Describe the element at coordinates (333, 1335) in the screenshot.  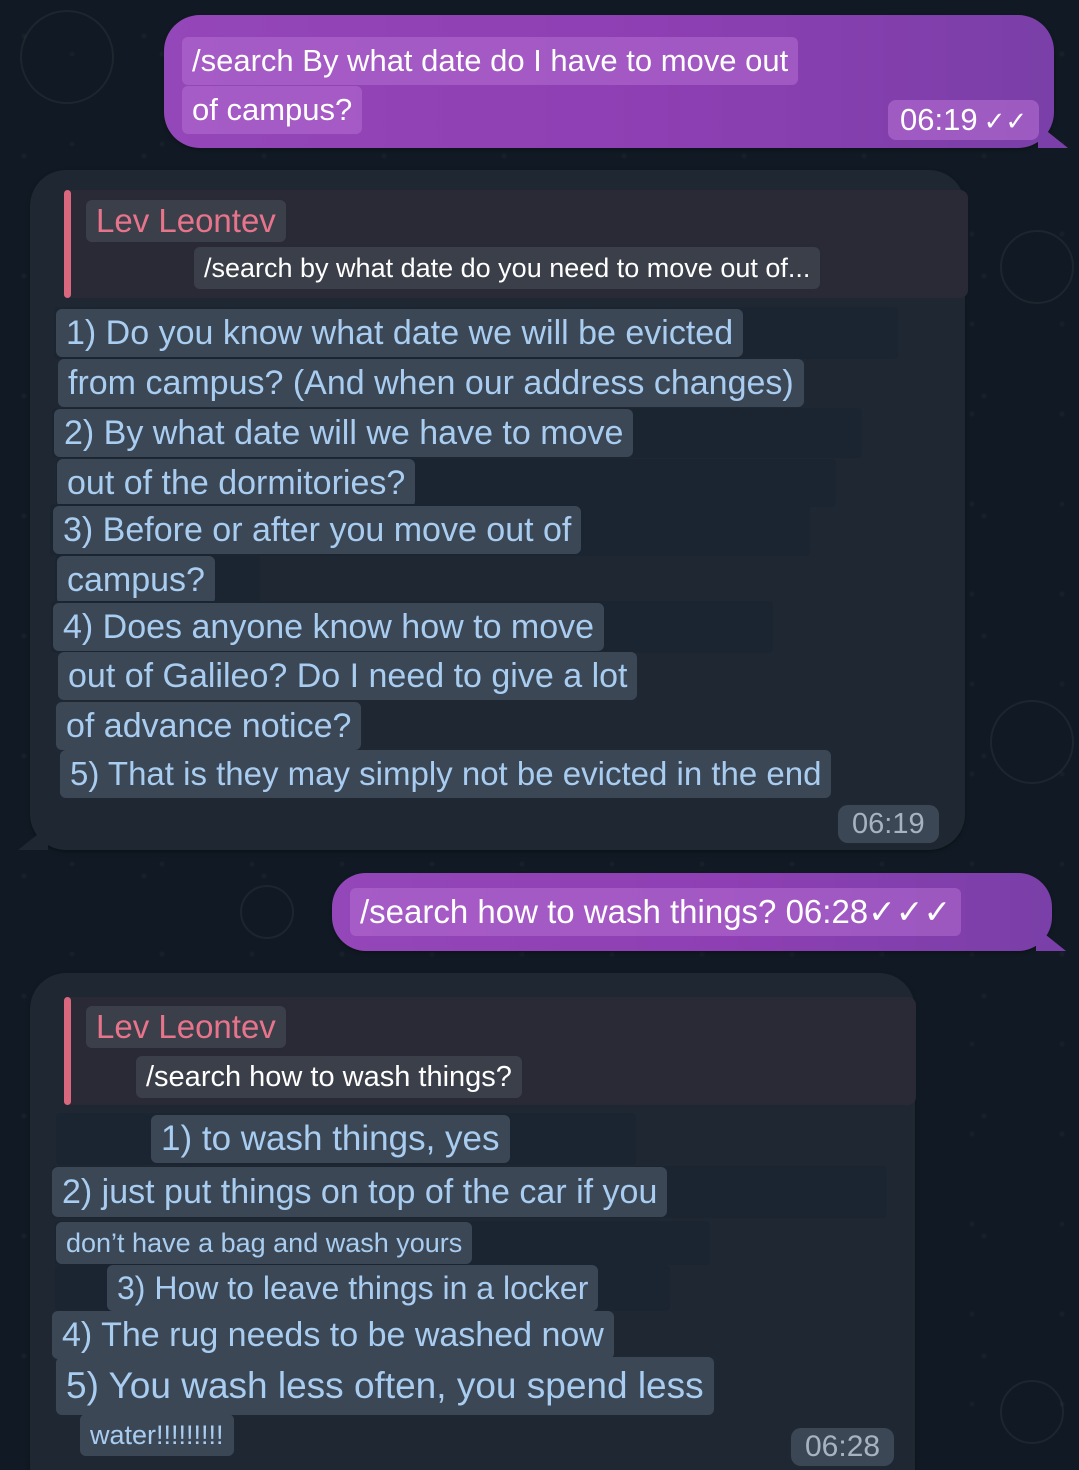
I see `message-line: 4) The rug needs to be washed now` at that location.